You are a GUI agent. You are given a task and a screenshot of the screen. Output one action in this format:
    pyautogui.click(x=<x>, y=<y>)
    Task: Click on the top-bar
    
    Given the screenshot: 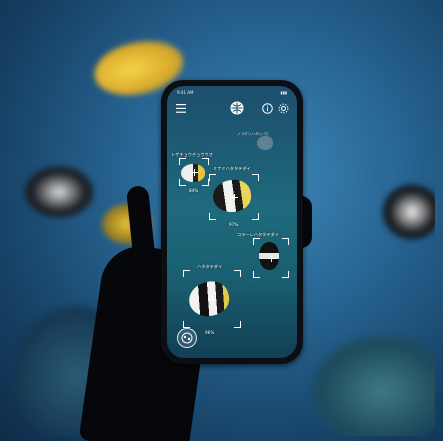 What is the action you would take?
    pyautogui.click(x=232, y=108)
    